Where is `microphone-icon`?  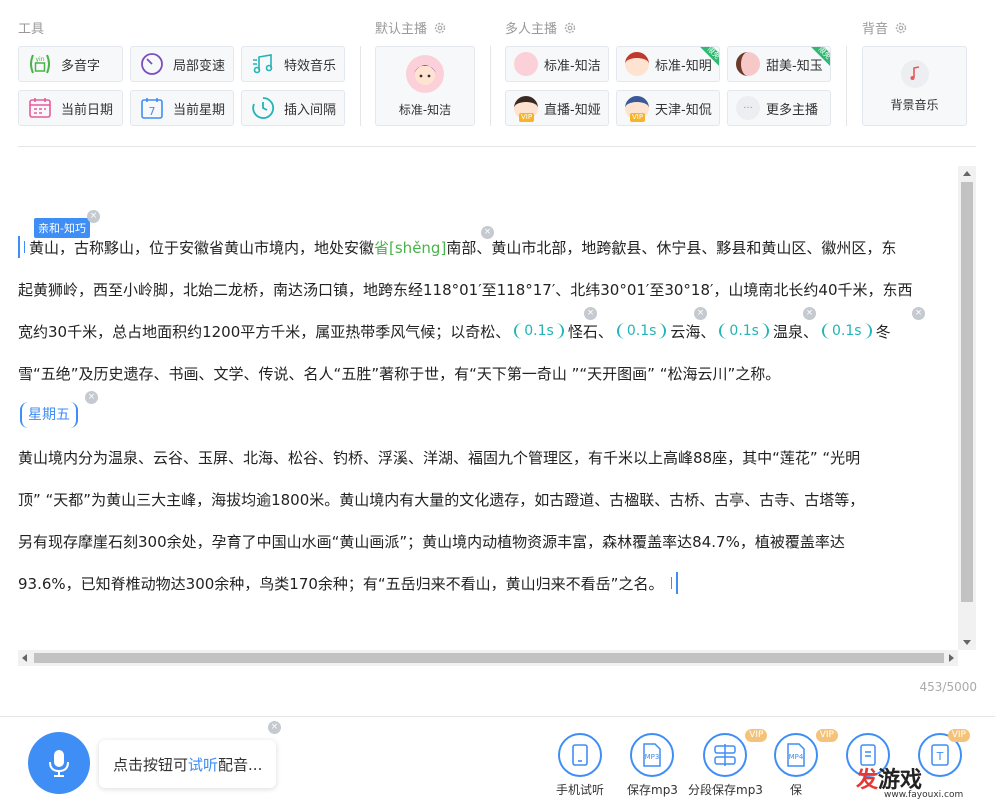 microphone-icon is located at coordinates (59, 763).